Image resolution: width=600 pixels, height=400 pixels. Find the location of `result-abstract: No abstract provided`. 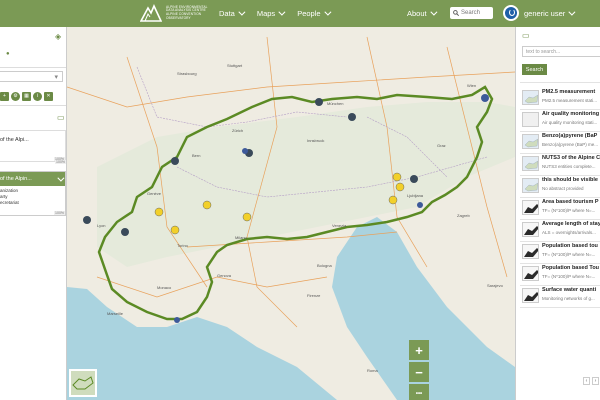

result-abstract: No abstract provided is located at coordinates (563, 188).